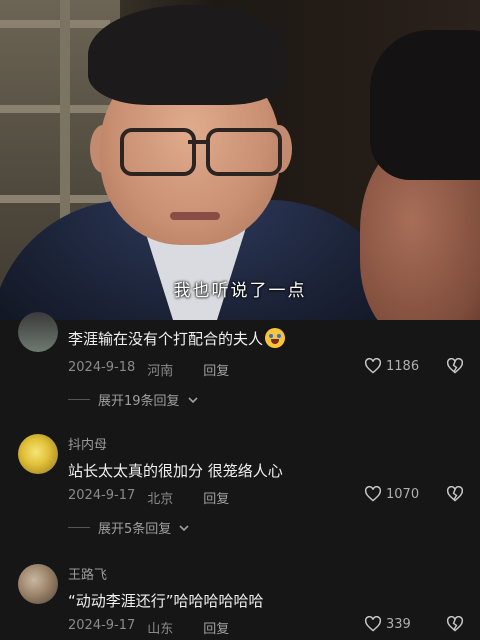  I want to click on expand-replies-button: 展开5条回复, so click(128, 527).